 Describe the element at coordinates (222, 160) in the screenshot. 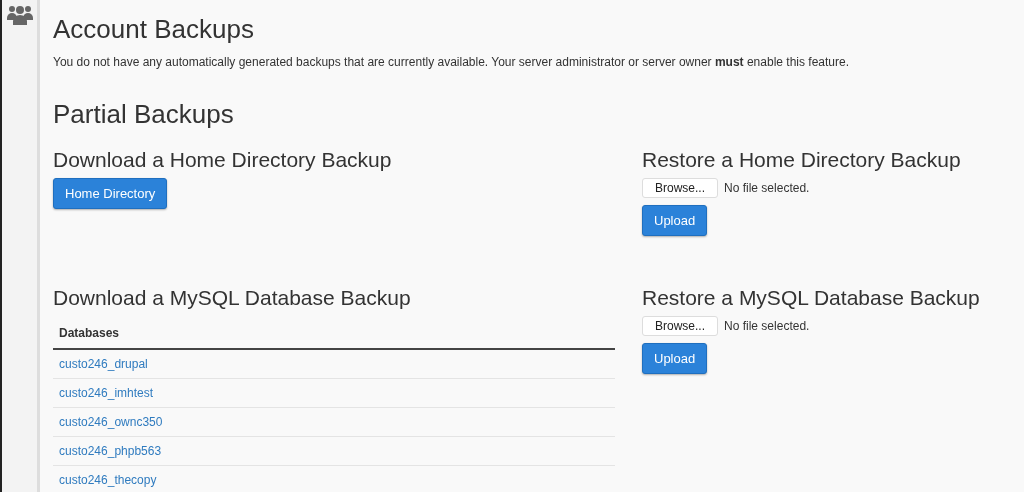

I see `section-heading: Download a Home Directory Backup` at that location.